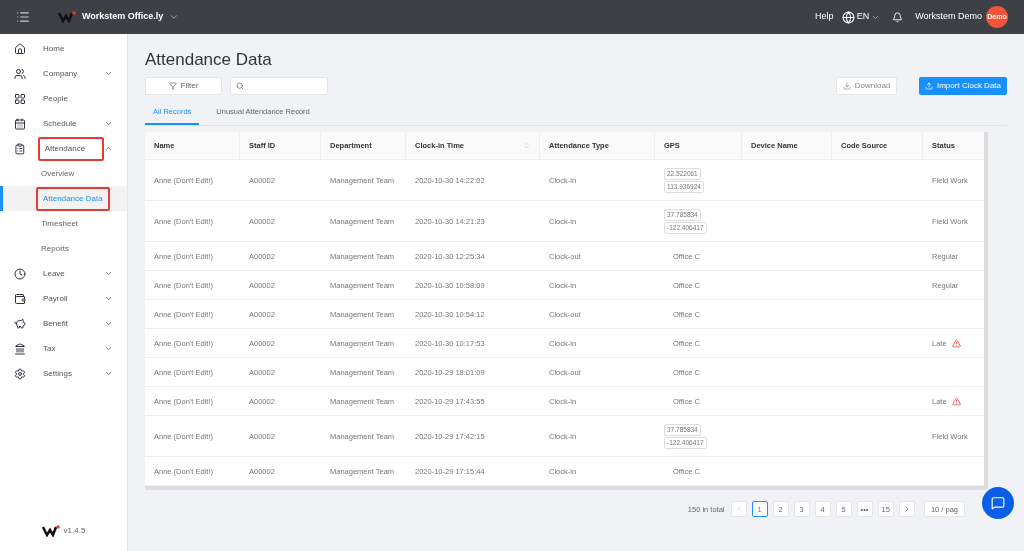 The width and height of the screenshot is (1024, 551). Describe the element at coordinates (20, 273) in the screenshot. I see `clock-icon` at that location.